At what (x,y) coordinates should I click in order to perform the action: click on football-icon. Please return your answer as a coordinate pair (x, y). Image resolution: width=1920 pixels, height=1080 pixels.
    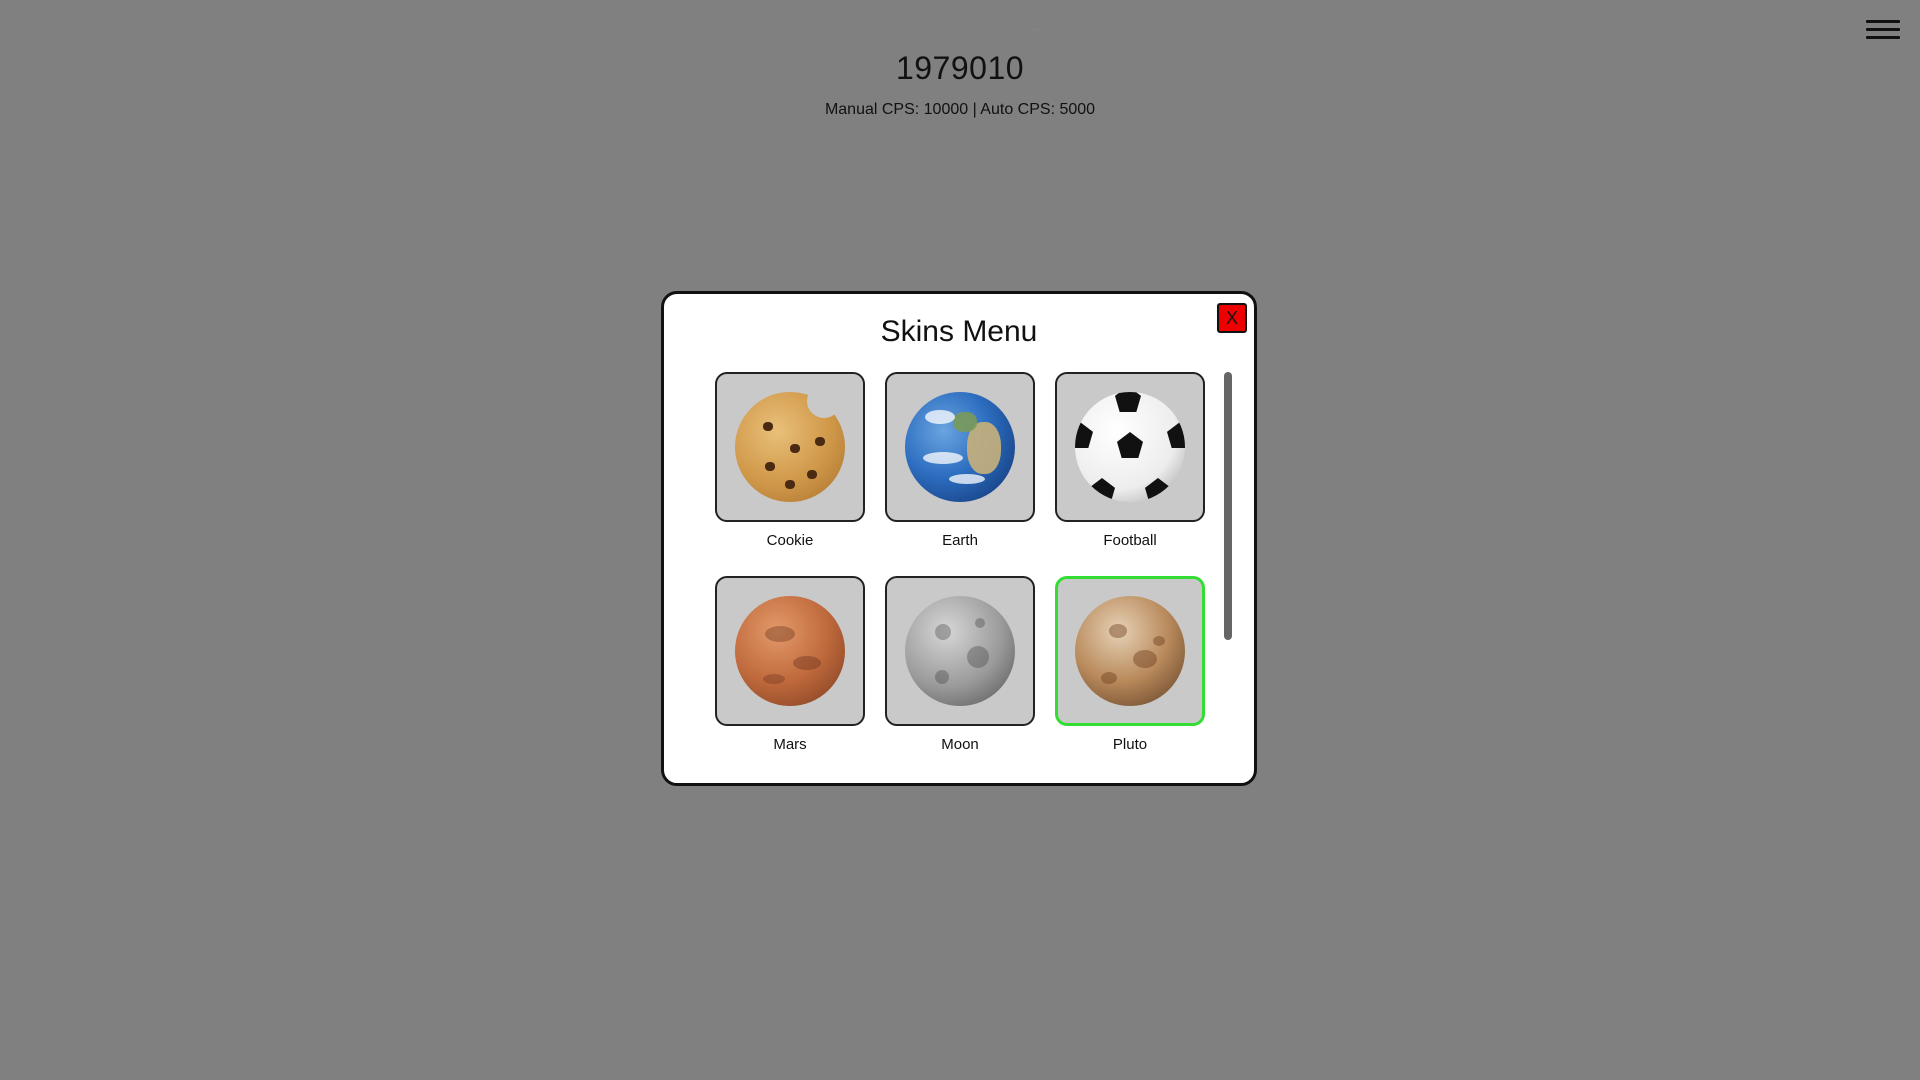
    Looking at the image, I should click on (1130, 447).